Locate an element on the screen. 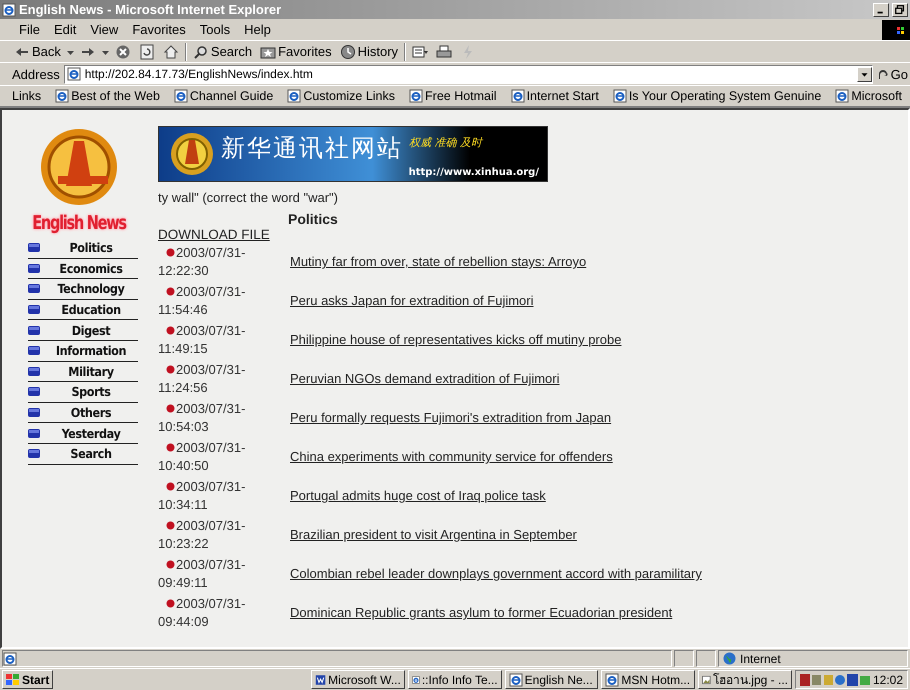 This screenshot has height=690, width=910. clock: 12:02 is located at coordinates (888, 679).